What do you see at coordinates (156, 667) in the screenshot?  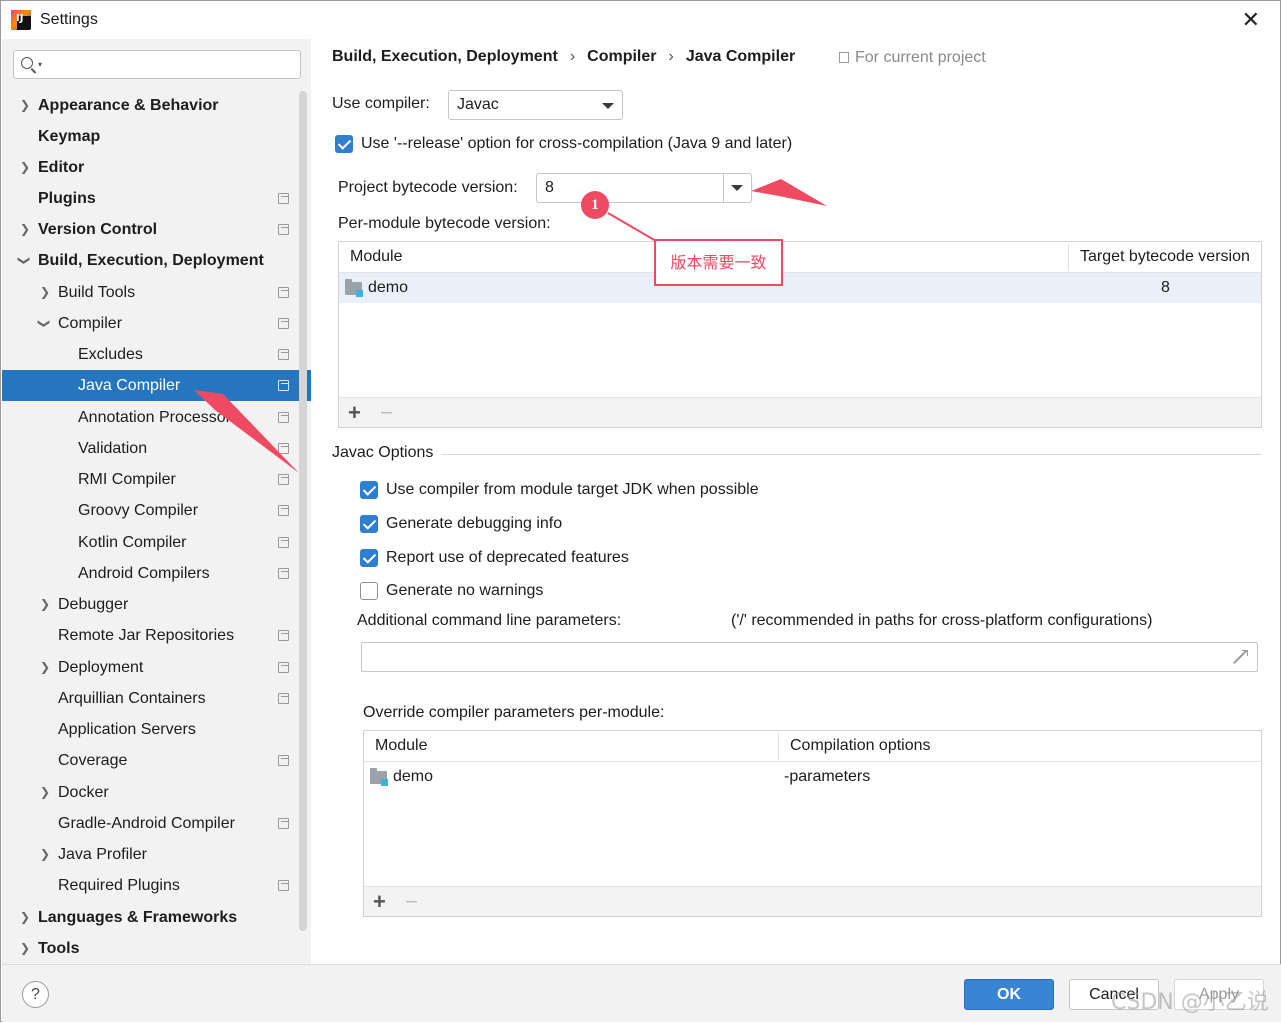 I see `tree-item-deployment: ❯ Deployment` at bounding box center [156, 667].